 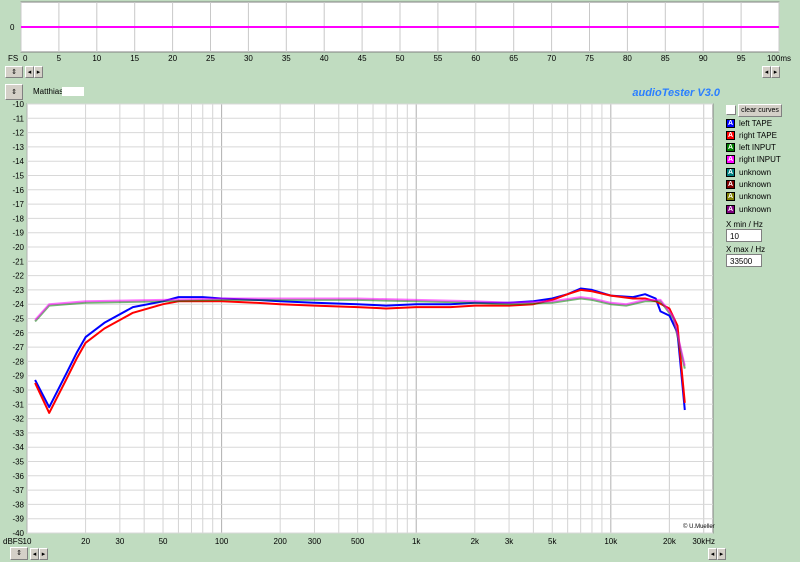 What do you see at coordinates (712, 554) in the screenshot?
I see `bottom-right-scroll-left-button: ◂` at bounding box center [712, 554].